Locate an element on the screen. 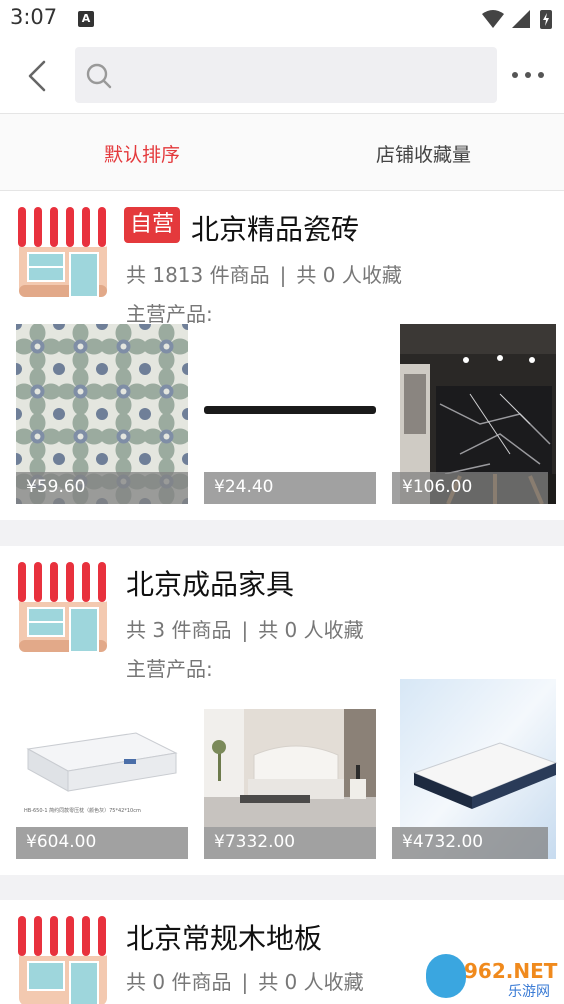 This screenshot has height=1004, width=564. store-stats: 共 1813 件商品 | 共 0 人收藏 is located at coordinates (264, 273).